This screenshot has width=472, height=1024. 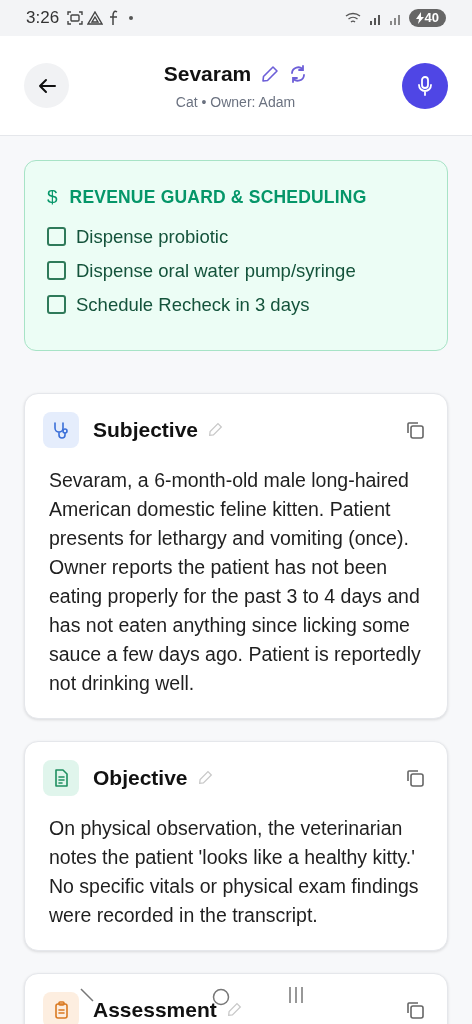 What do you see at coordinates (296, 995) in the screenshot?
I see `nav-recents-icon` at bounding box center [296, 995].